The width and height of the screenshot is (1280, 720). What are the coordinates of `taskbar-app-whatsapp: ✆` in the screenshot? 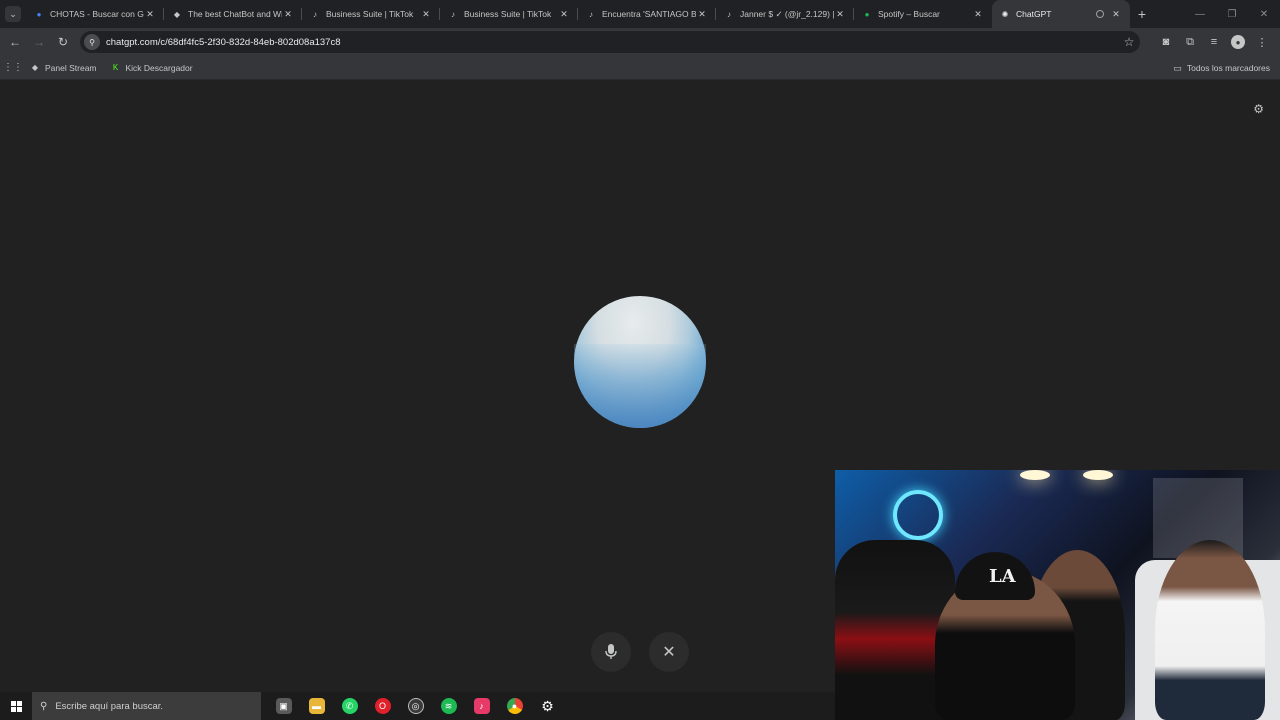 It's located at (349, 706).